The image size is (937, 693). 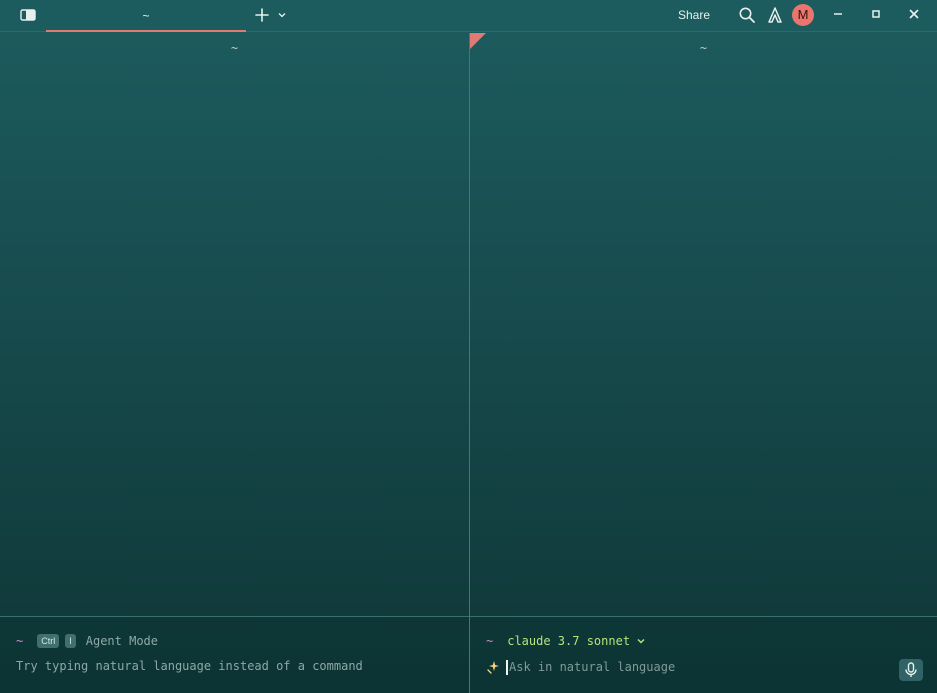 What do you see at coordinates (747, 15) in the screenshot?
I see `search-icon` at bounding box center [747, 15].